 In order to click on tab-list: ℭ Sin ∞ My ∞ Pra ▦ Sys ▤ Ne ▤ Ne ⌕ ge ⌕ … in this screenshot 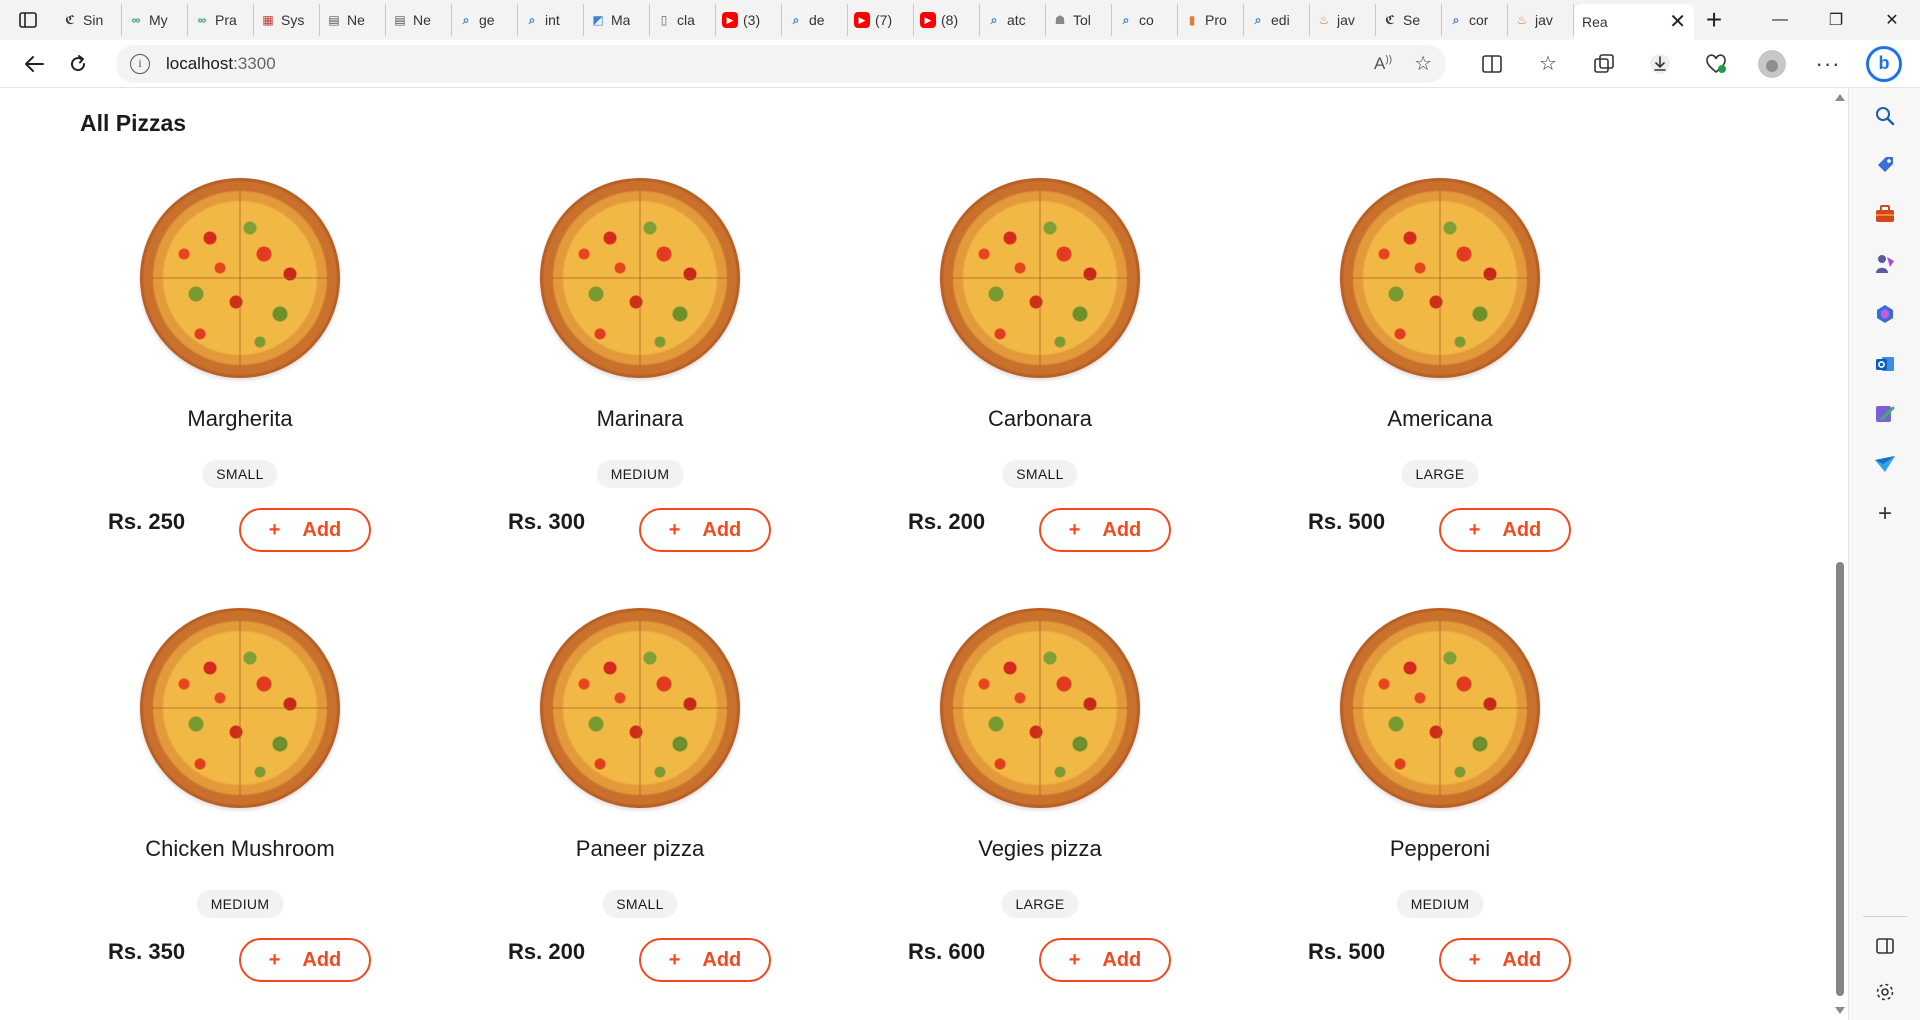, I will do `click(815, 20)`.